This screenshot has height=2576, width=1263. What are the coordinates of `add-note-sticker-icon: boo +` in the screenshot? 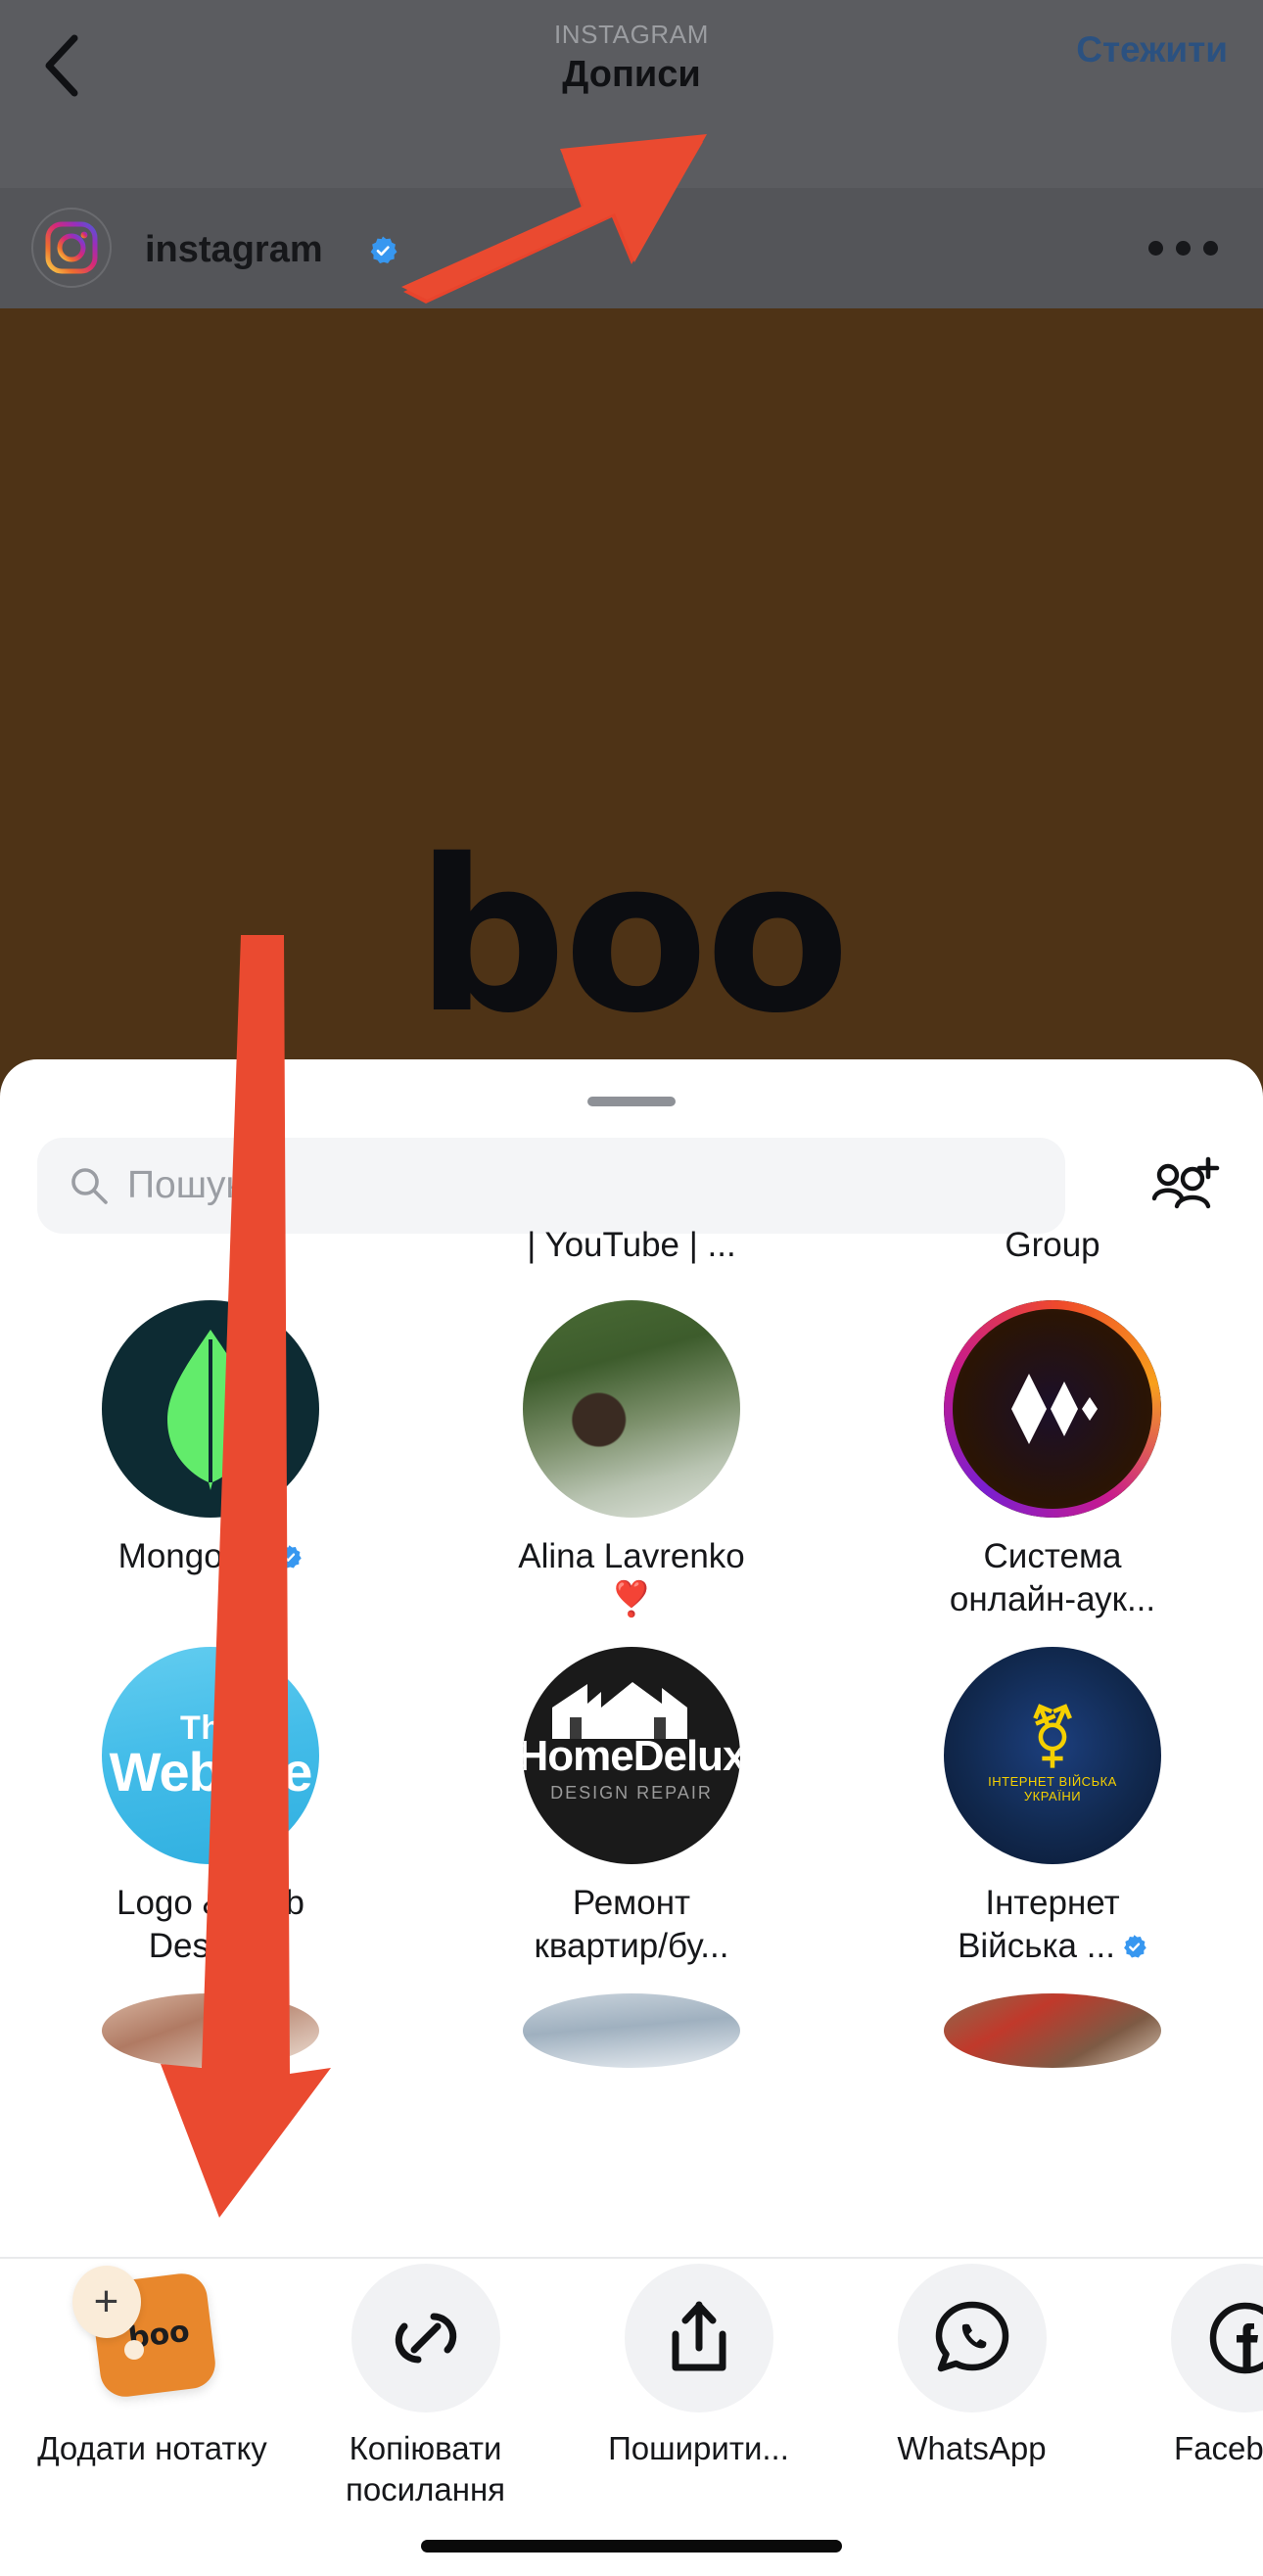 It's located at (149, 2338).